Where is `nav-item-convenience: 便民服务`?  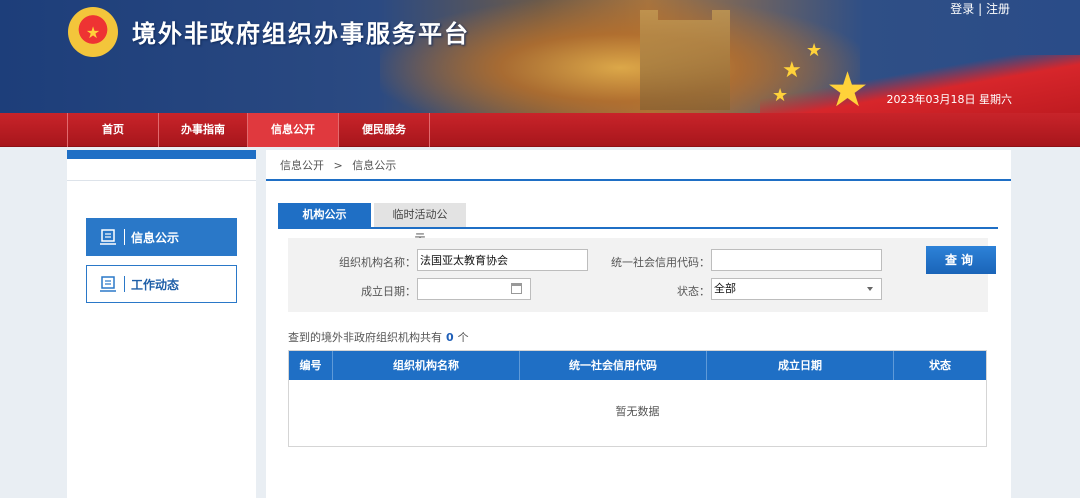 nav-item-convenience: 便民服务 is located at coordinates (383, 130).